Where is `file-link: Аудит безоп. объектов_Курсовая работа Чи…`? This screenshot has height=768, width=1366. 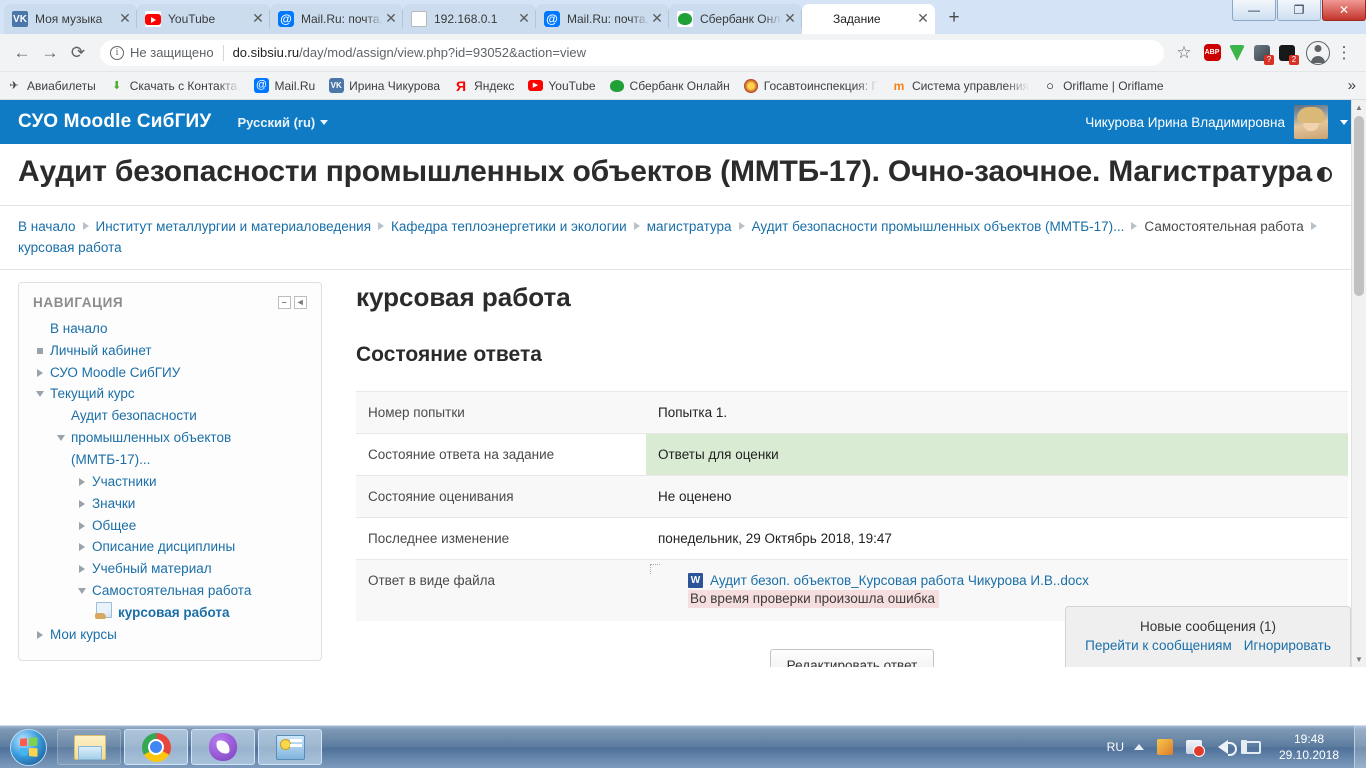
file-link: Аудит безоп. объектов_Курсовая работа Чи… is located at coordinates (899, 580).